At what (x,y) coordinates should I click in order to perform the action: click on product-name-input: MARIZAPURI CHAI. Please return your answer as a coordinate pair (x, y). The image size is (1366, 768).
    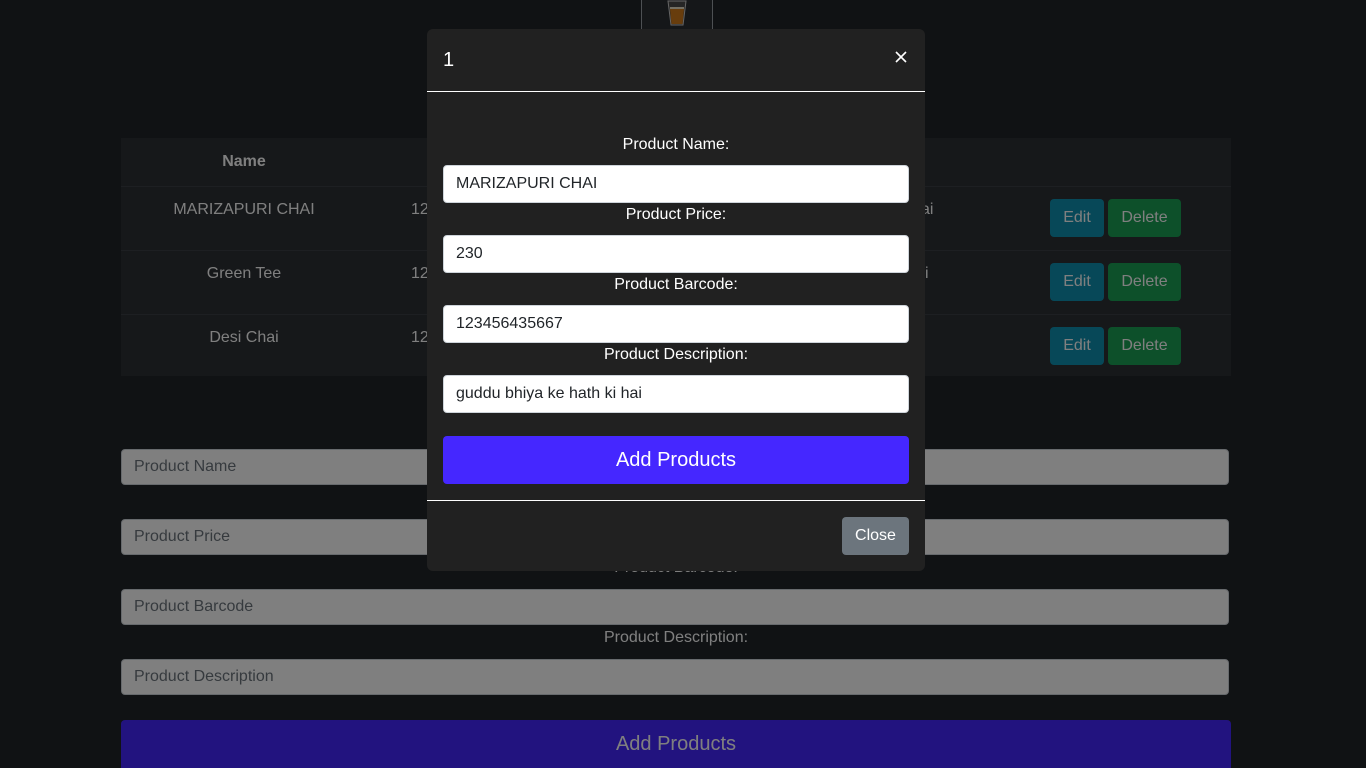
    Looking at the image, I should click on (676, 184).